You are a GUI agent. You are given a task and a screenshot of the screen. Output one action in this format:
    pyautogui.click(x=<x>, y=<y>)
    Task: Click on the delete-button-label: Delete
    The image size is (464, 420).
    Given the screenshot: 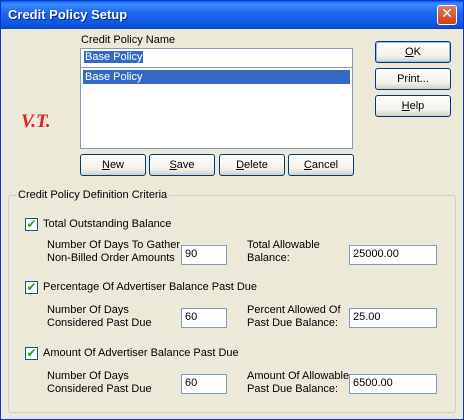 What is the action you would take?
    pyautogui.click(x=252, y=165)
    